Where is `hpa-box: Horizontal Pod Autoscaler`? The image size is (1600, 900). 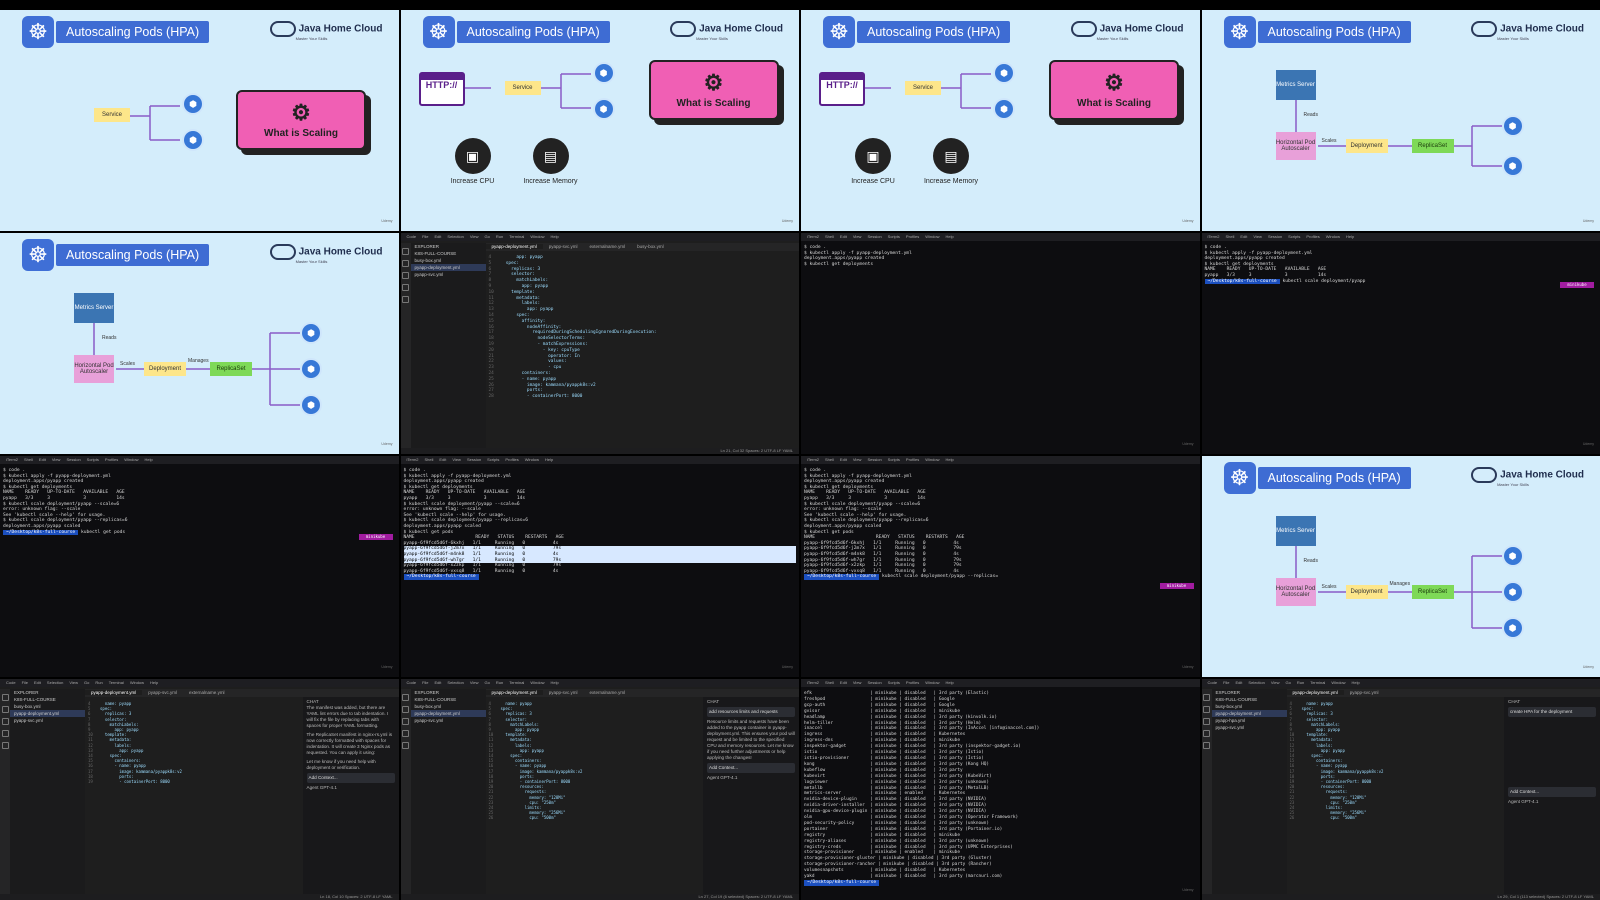
hpa-box: Horizontal Pod Autoscaler is located at coordinates (94, 369).